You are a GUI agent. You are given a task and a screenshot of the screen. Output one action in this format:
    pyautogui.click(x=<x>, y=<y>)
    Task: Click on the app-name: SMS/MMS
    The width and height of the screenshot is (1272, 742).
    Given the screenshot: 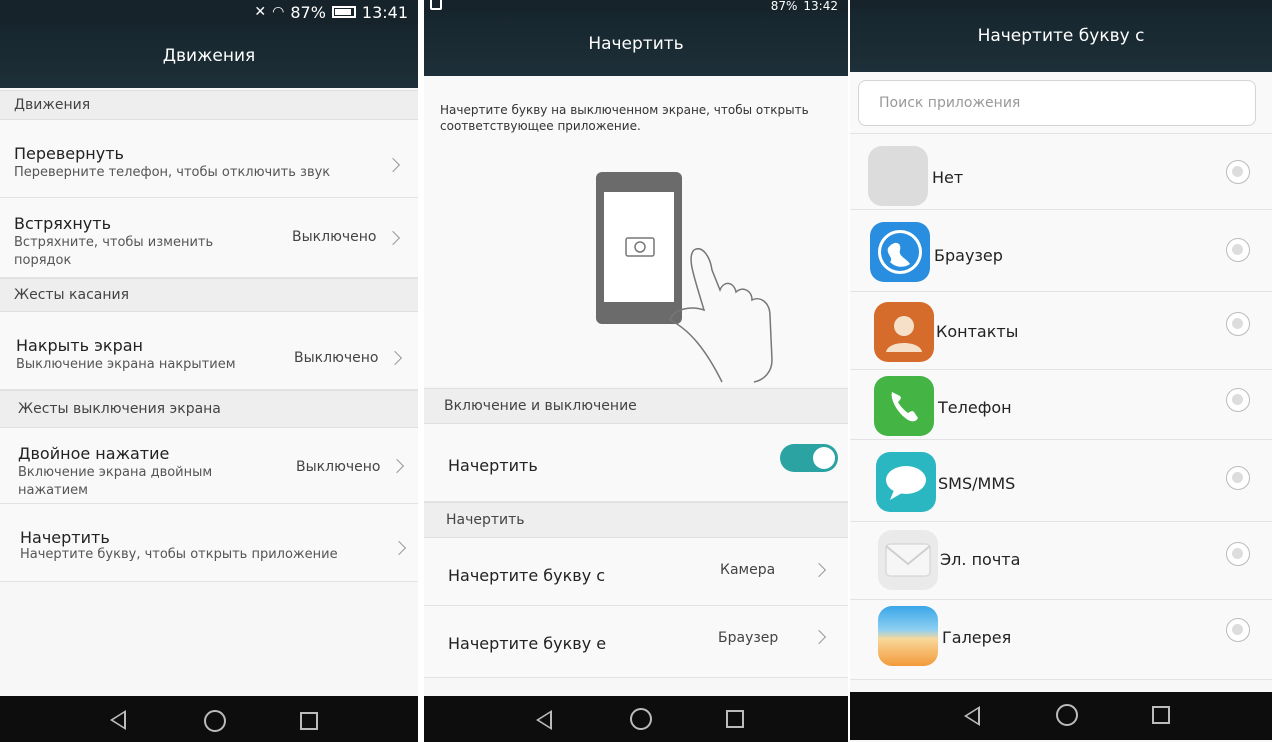 What is the action you would take?
    pyautogui.click(x=977, y=483)
    